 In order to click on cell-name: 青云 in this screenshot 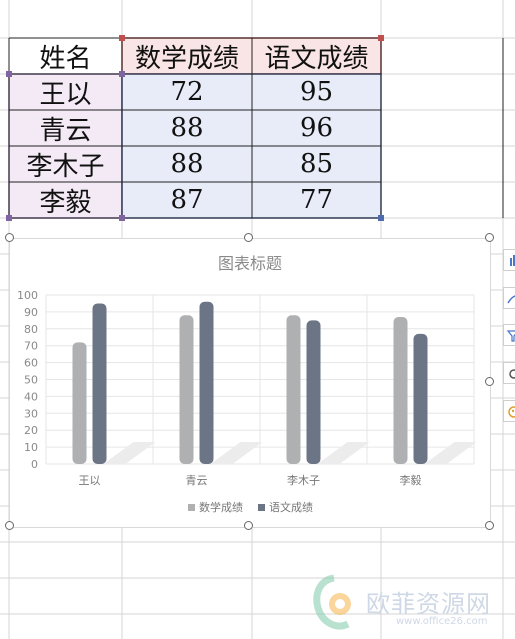, I will do `click(65, 128)`.